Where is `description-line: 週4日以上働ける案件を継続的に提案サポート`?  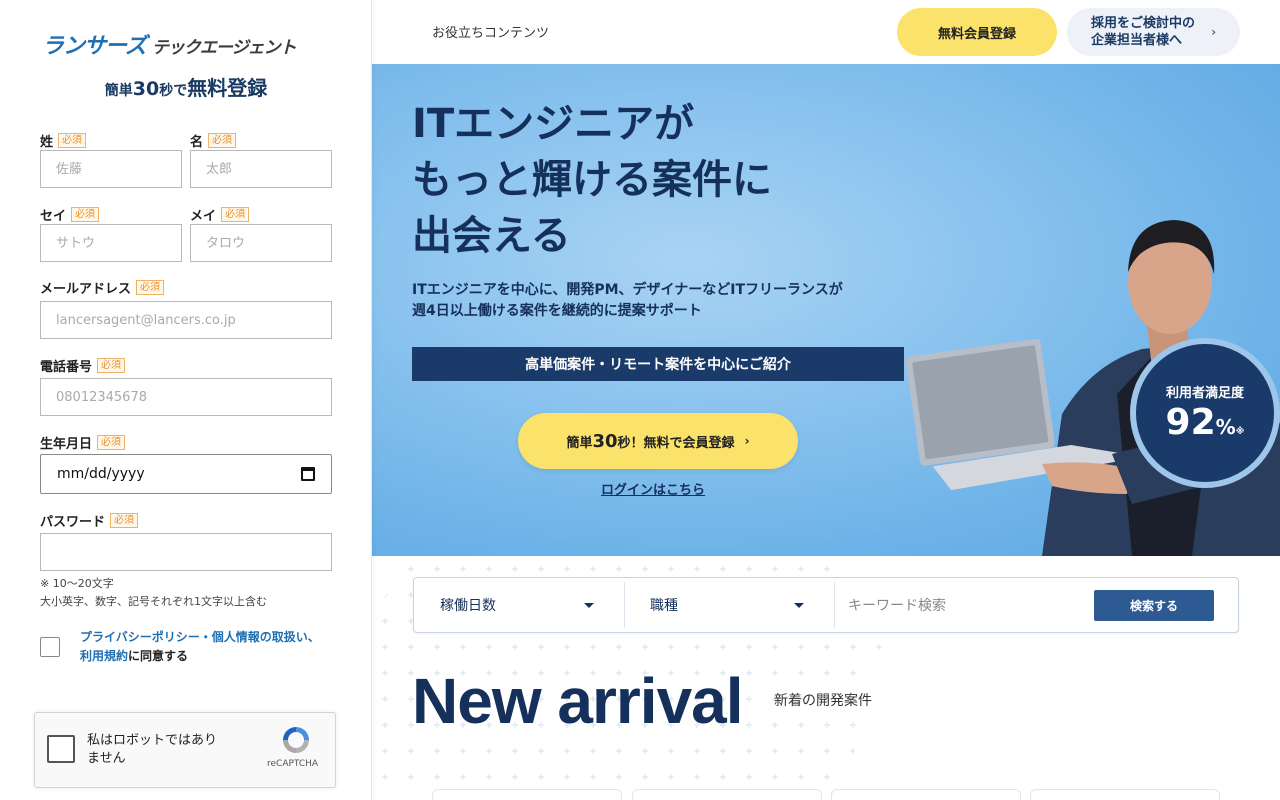 description-line: 週4日以上働ける案件を継続的に提案サポート is located at coordinates (557, 311).